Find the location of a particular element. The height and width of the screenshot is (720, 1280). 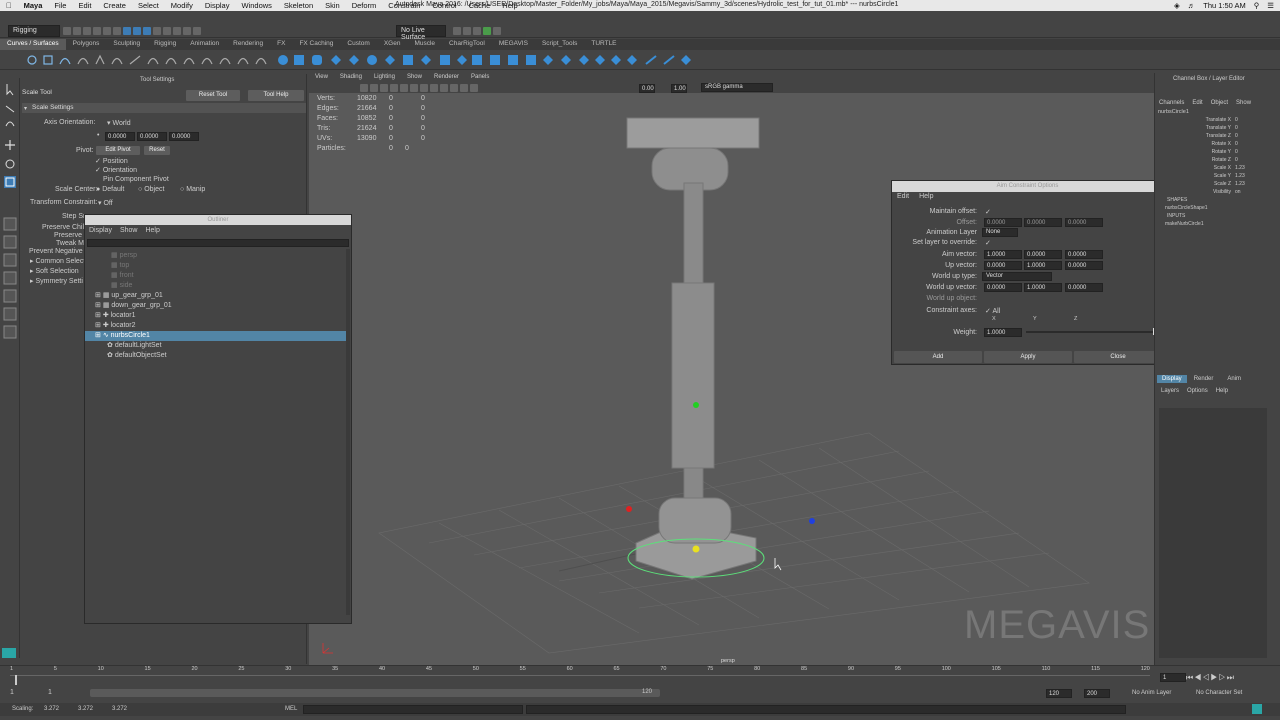

layer-menu-layers: Layers is located at coordinates (1170, 391).